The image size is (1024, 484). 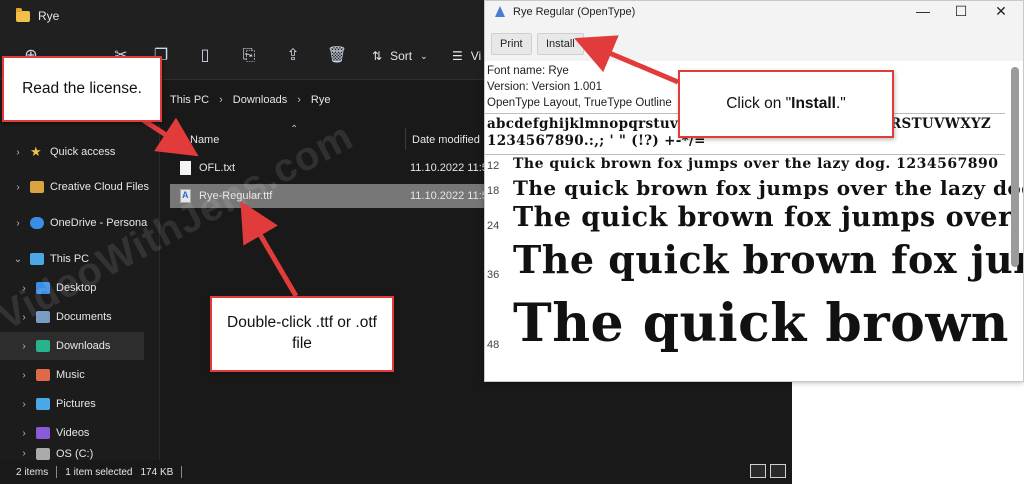 I want to click on callout-text: Double-click .ttf or .otf file, so click(x=302, y=333).